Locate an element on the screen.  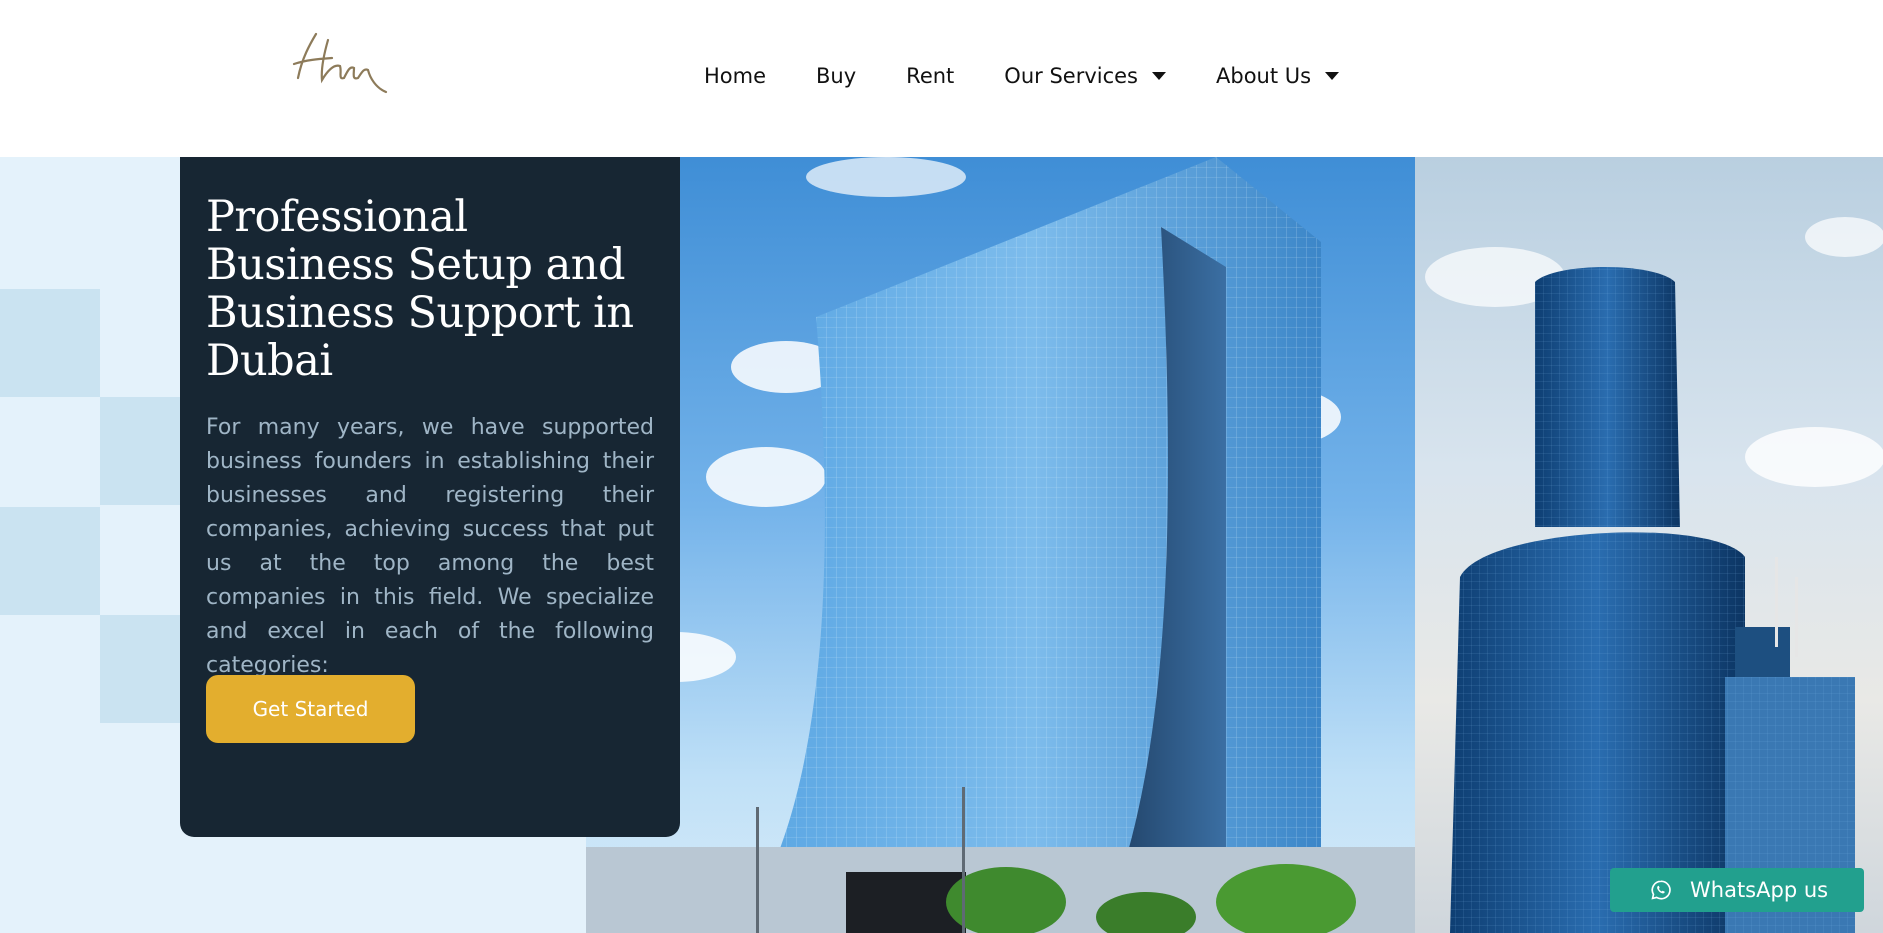
whatsapp-label: WhatsApp us is located at coordinates (1759, 890).